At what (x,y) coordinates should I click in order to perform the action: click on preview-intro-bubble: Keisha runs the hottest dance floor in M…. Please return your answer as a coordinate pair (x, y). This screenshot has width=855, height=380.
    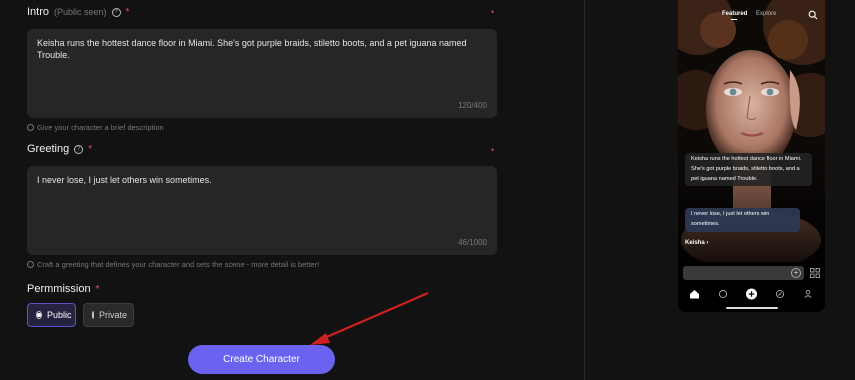
    Looking at the image, I should click on (748, 170).